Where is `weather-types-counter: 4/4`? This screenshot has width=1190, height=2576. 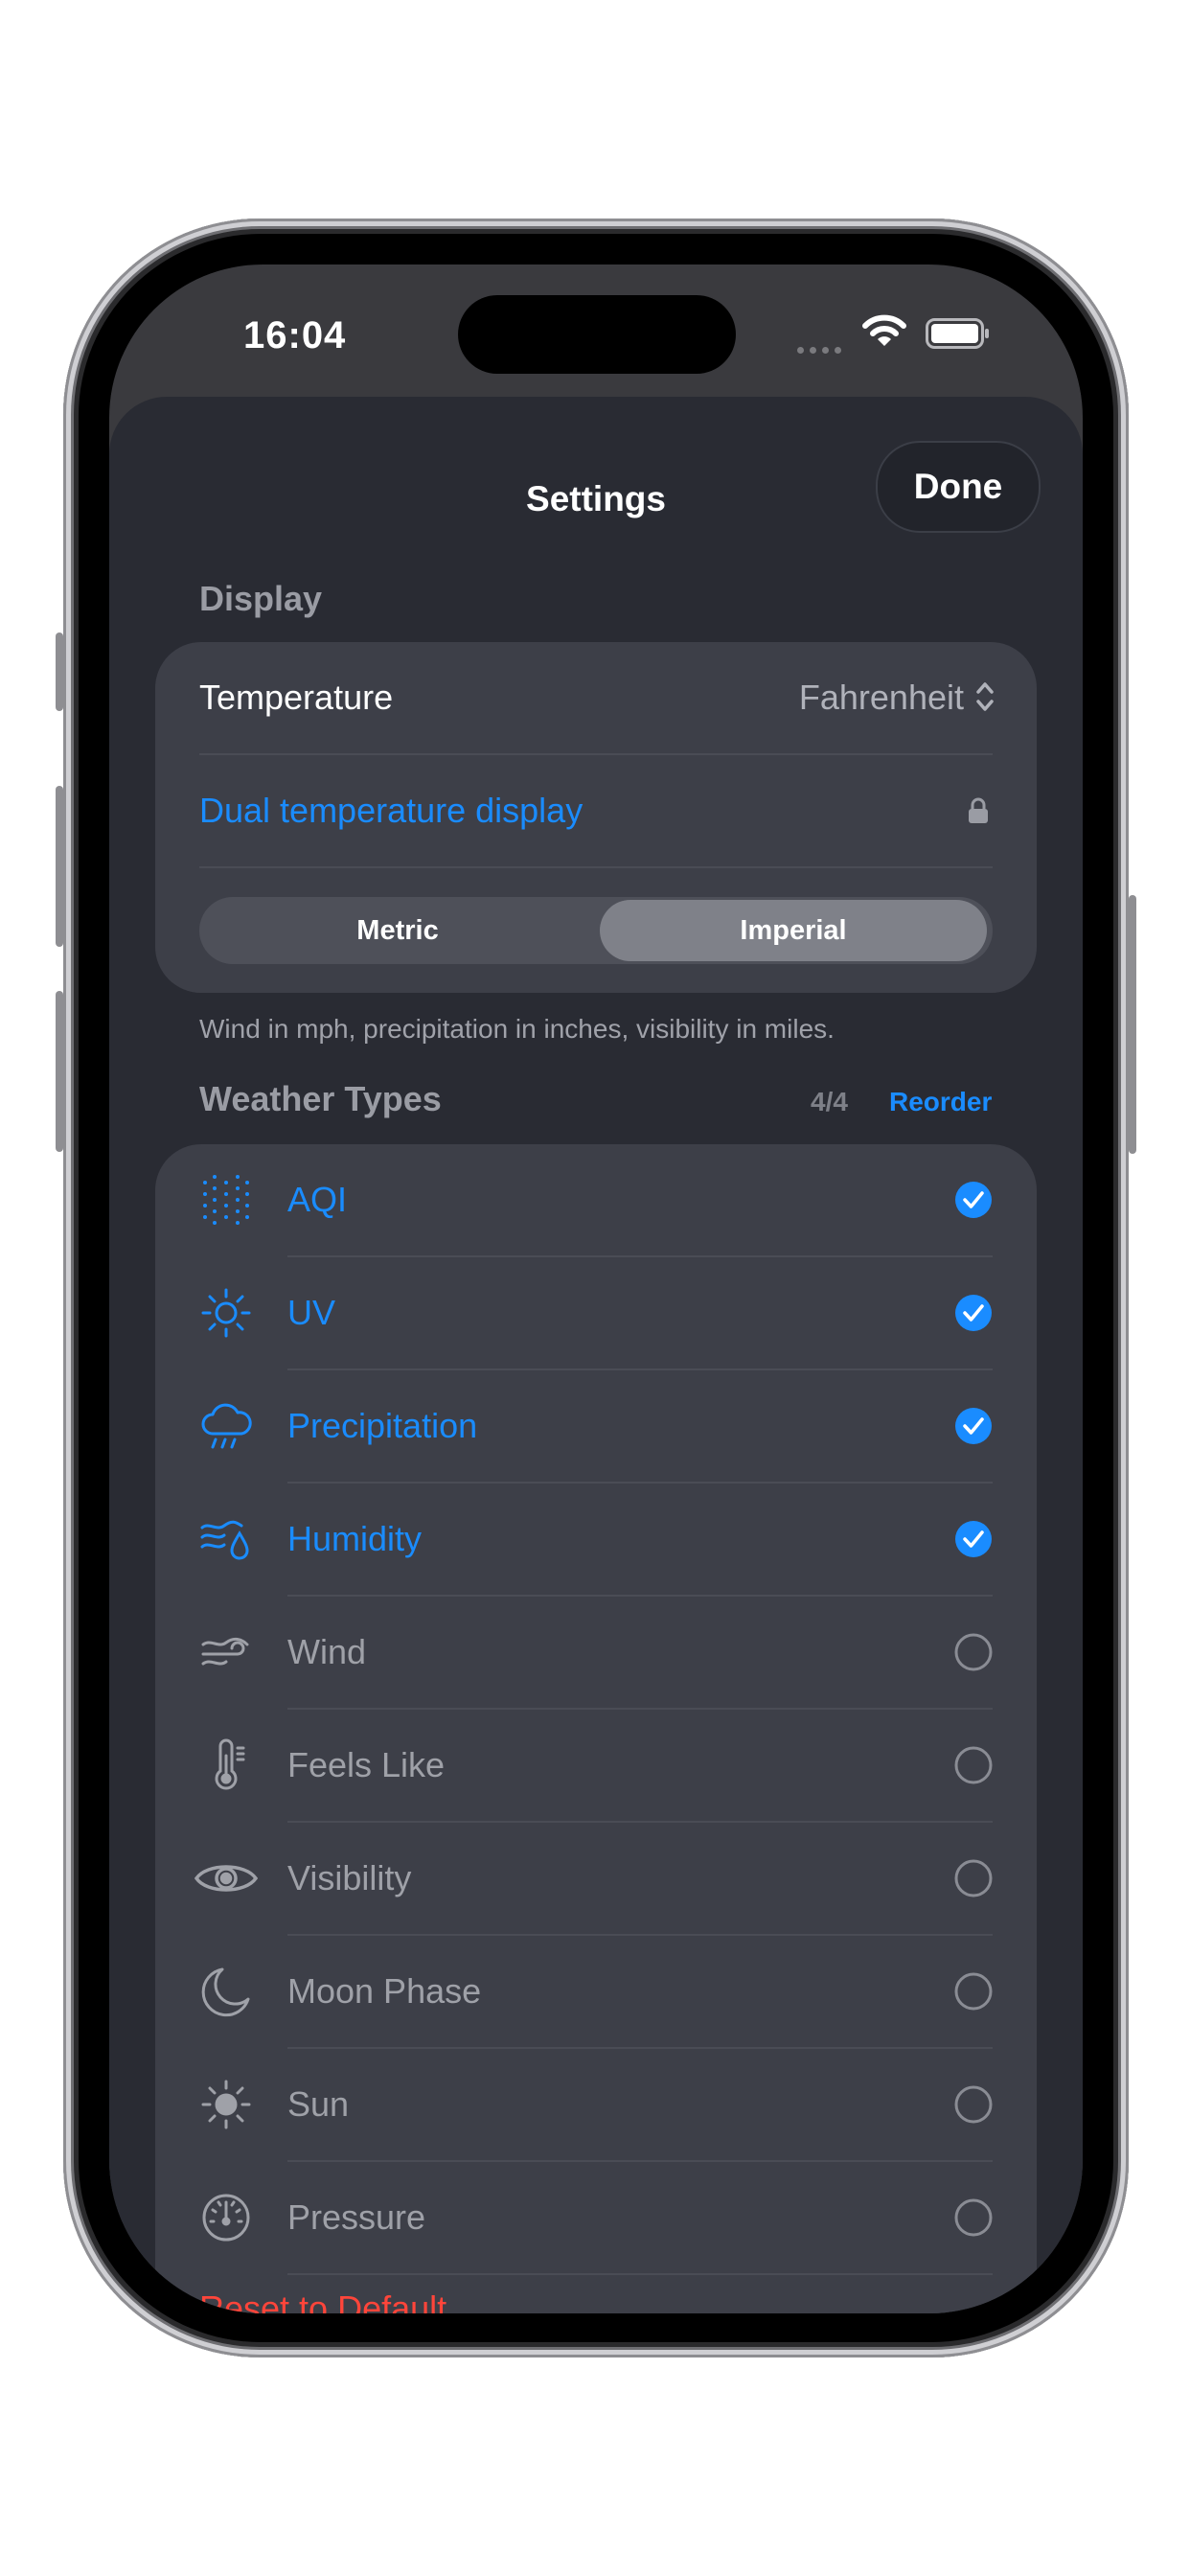
weather-types-counter: 4/4 is located at coordinates (829, 1101).